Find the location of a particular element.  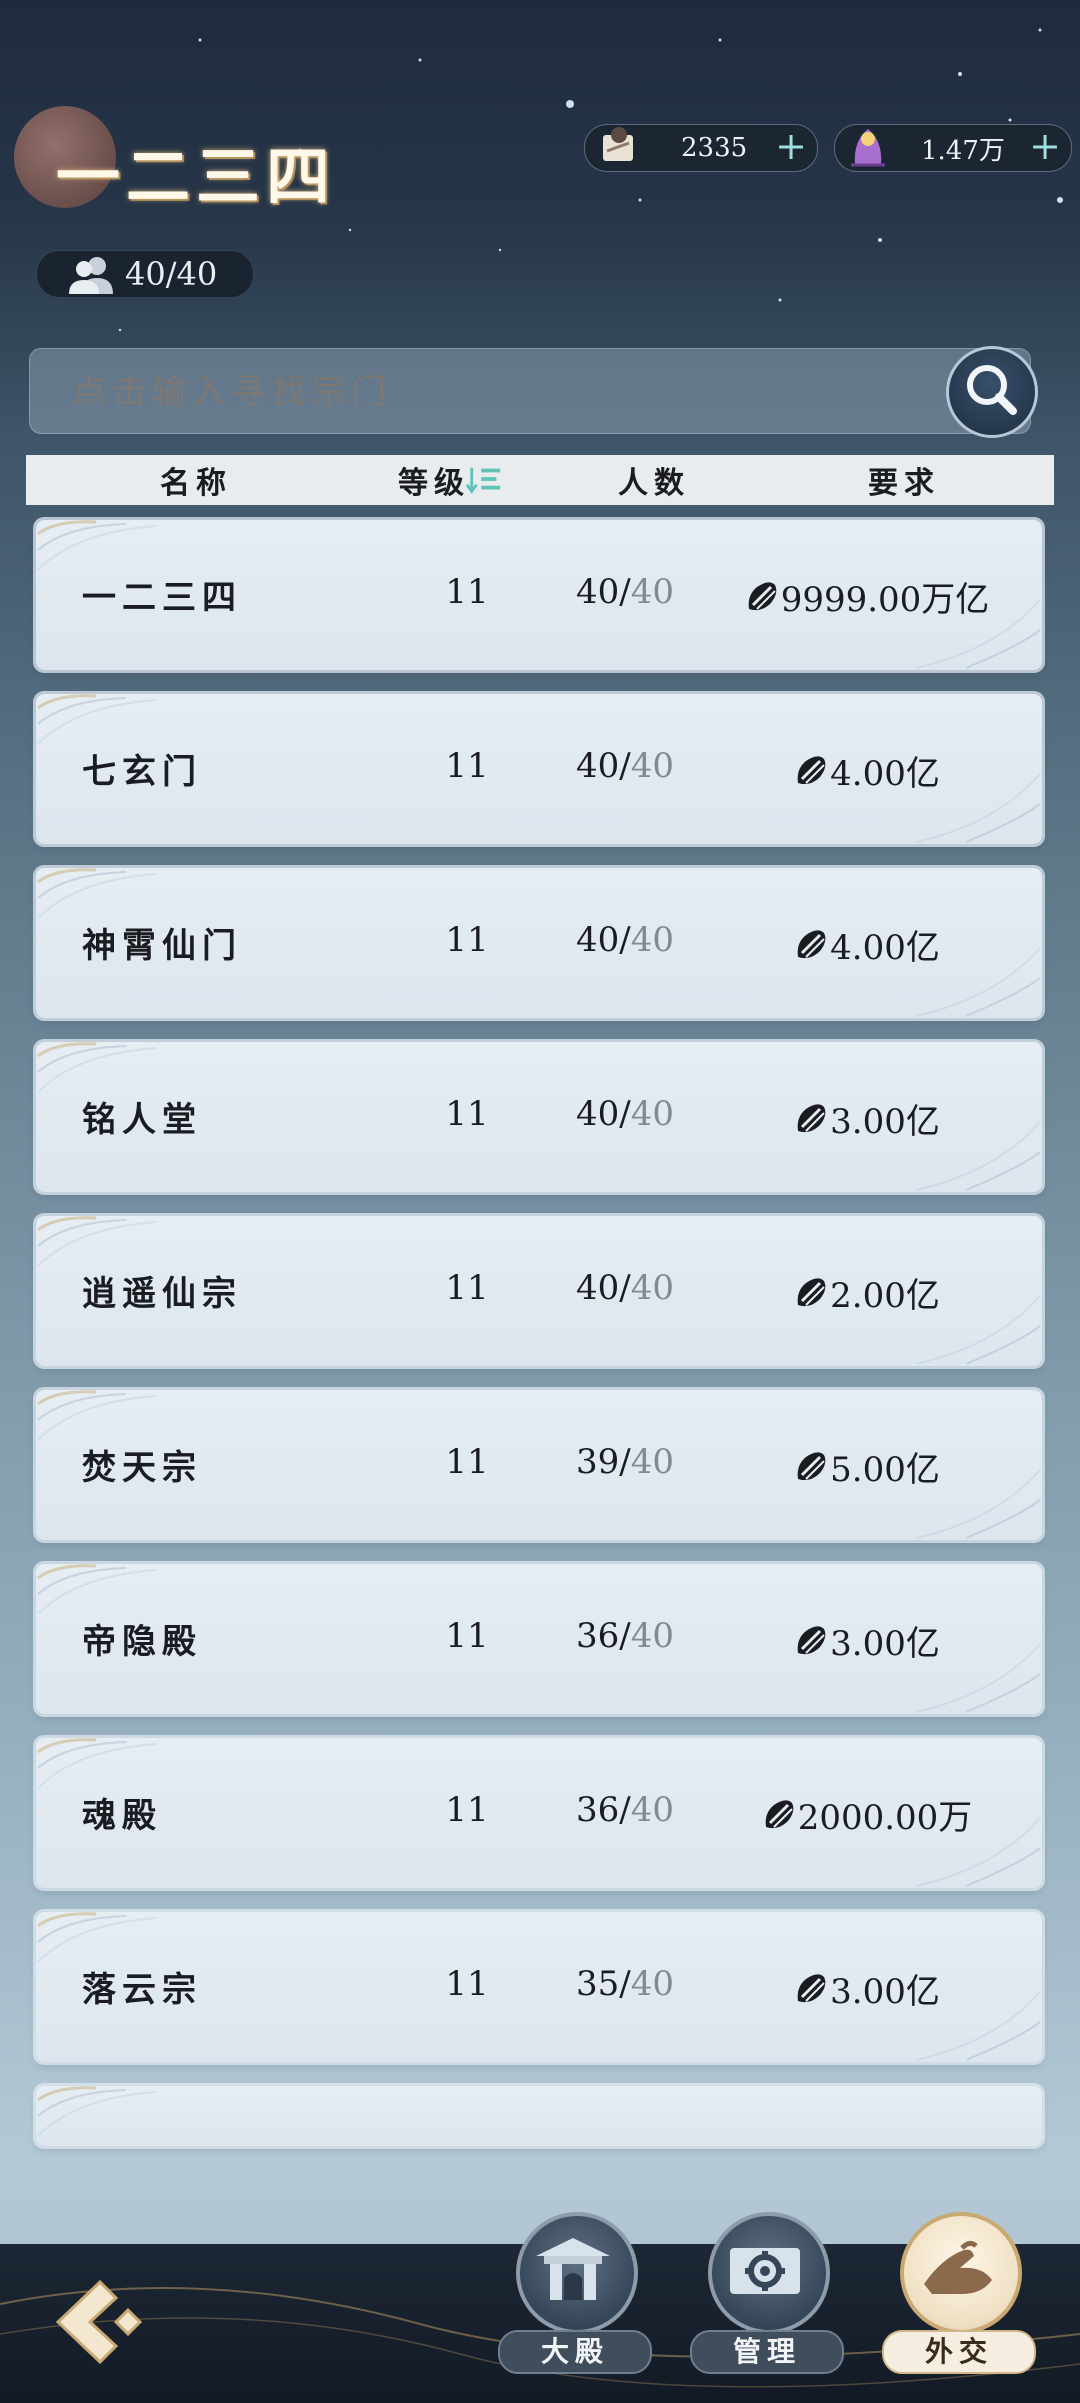

requirement-value: 2.00亿 is located at coordinates (885, 1296).